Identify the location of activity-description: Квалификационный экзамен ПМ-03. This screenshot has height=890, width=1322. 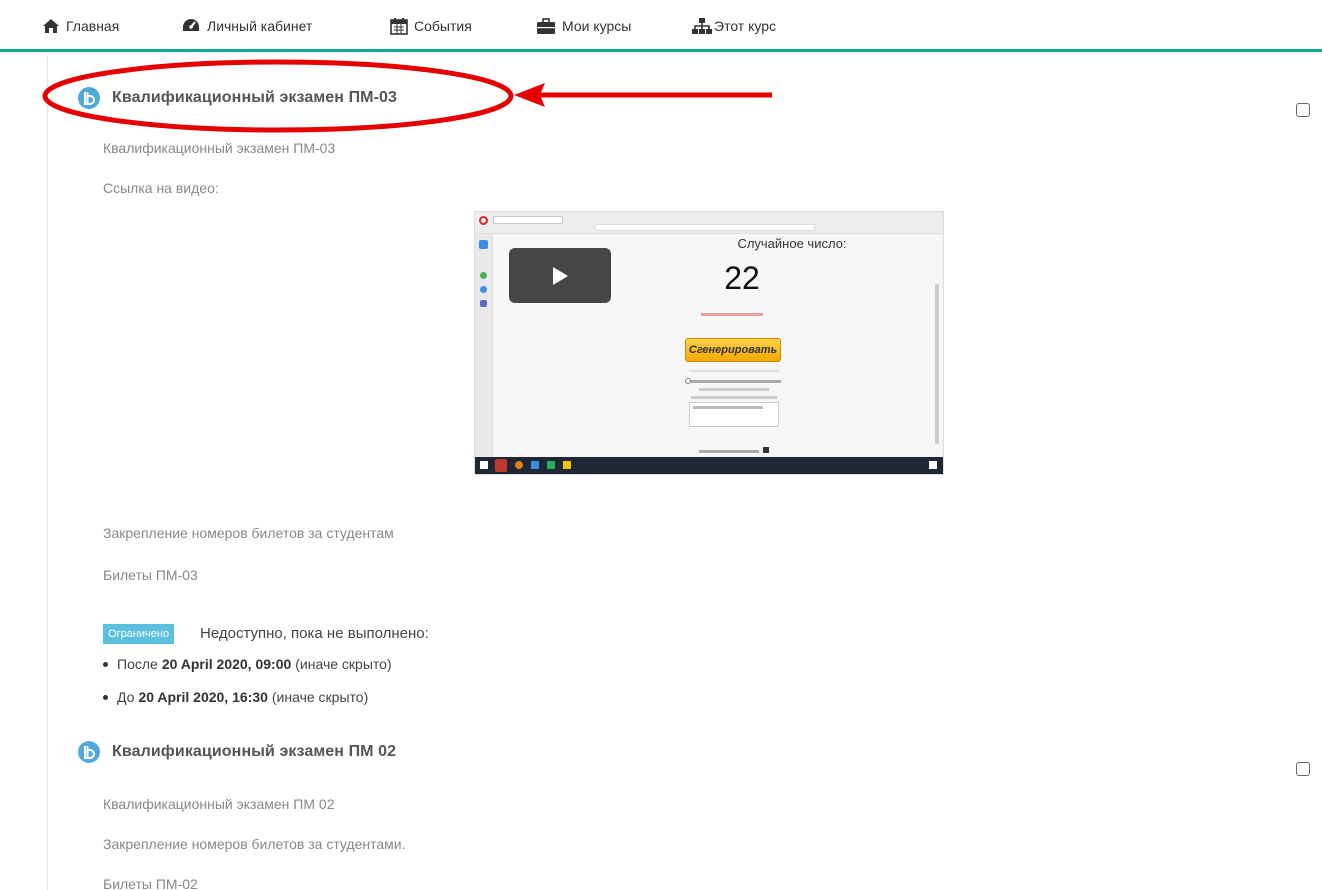
(219, 148).